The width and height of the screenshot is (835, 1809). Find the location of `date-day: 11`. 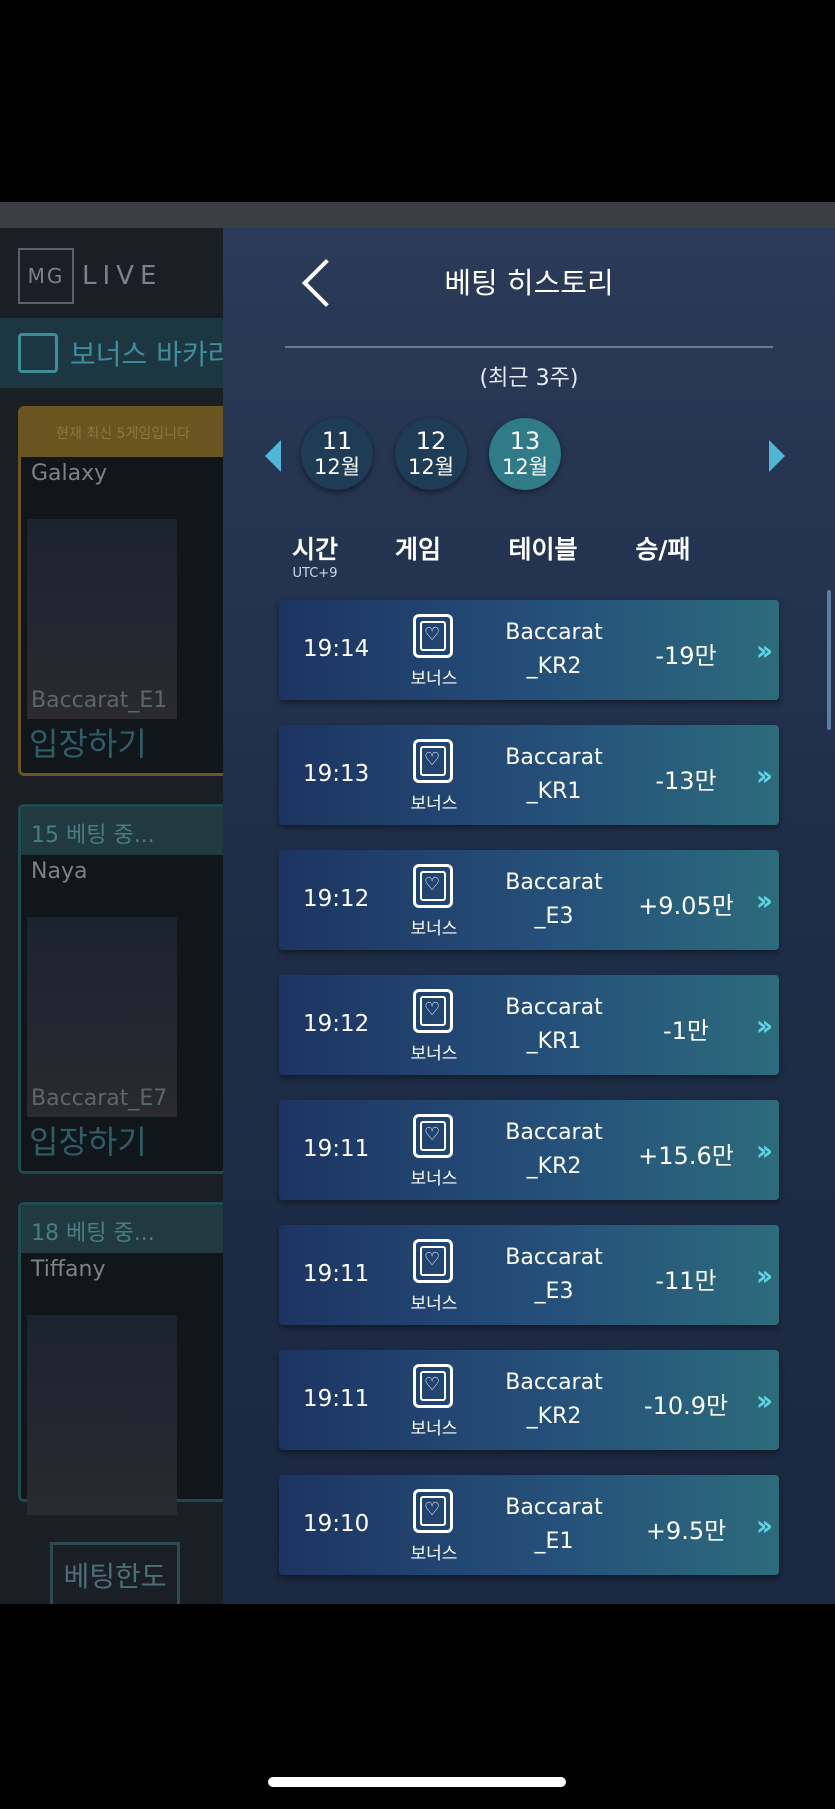

date-day: 11 is located at coordinates (337, 441).